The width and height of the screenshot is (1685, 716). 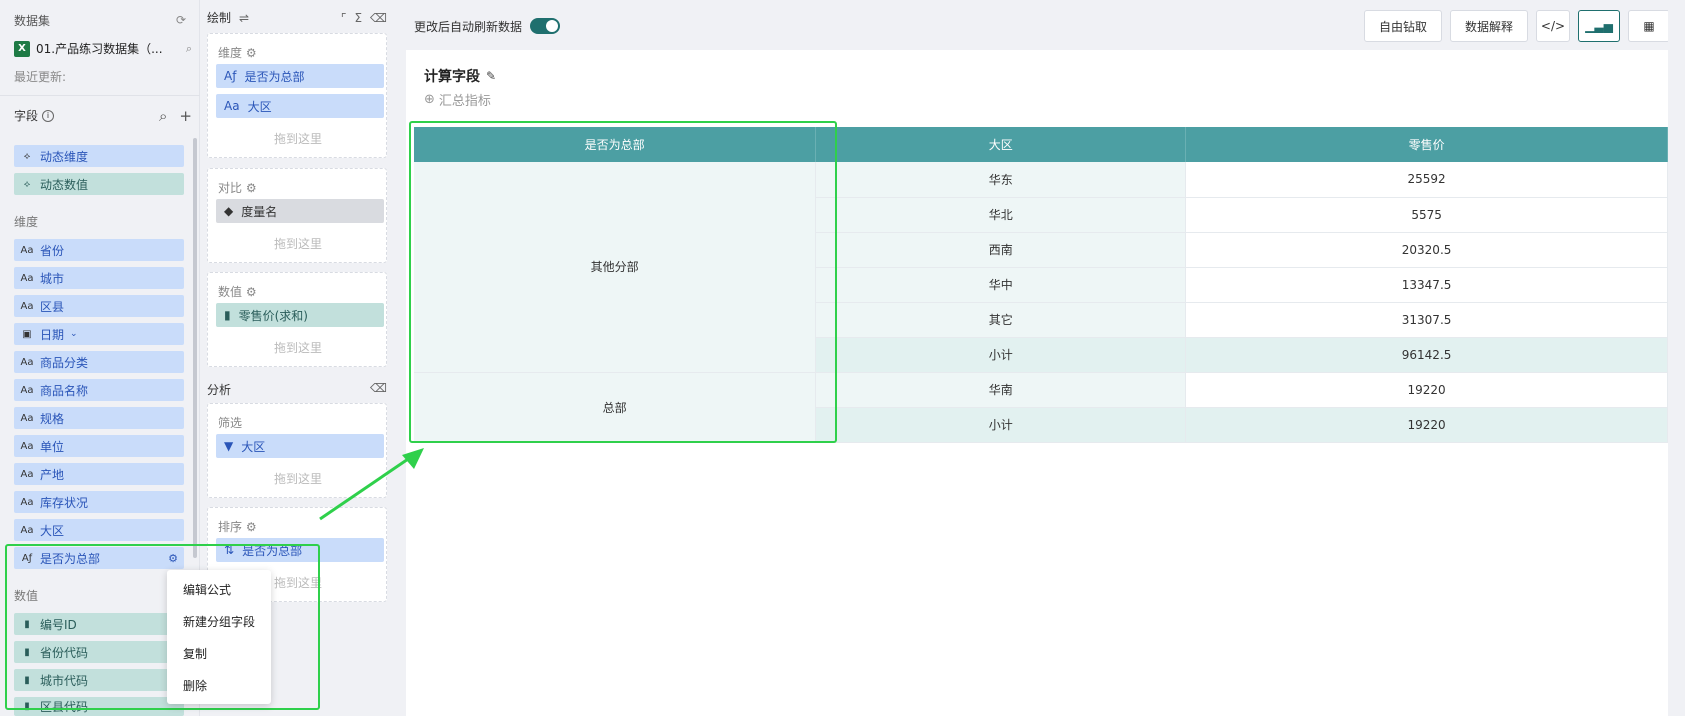 What do you see at coordinates (300, 446) in the screenshot?
I see `filter-pill: ▼ 大区` at bounding box center [300, 446].